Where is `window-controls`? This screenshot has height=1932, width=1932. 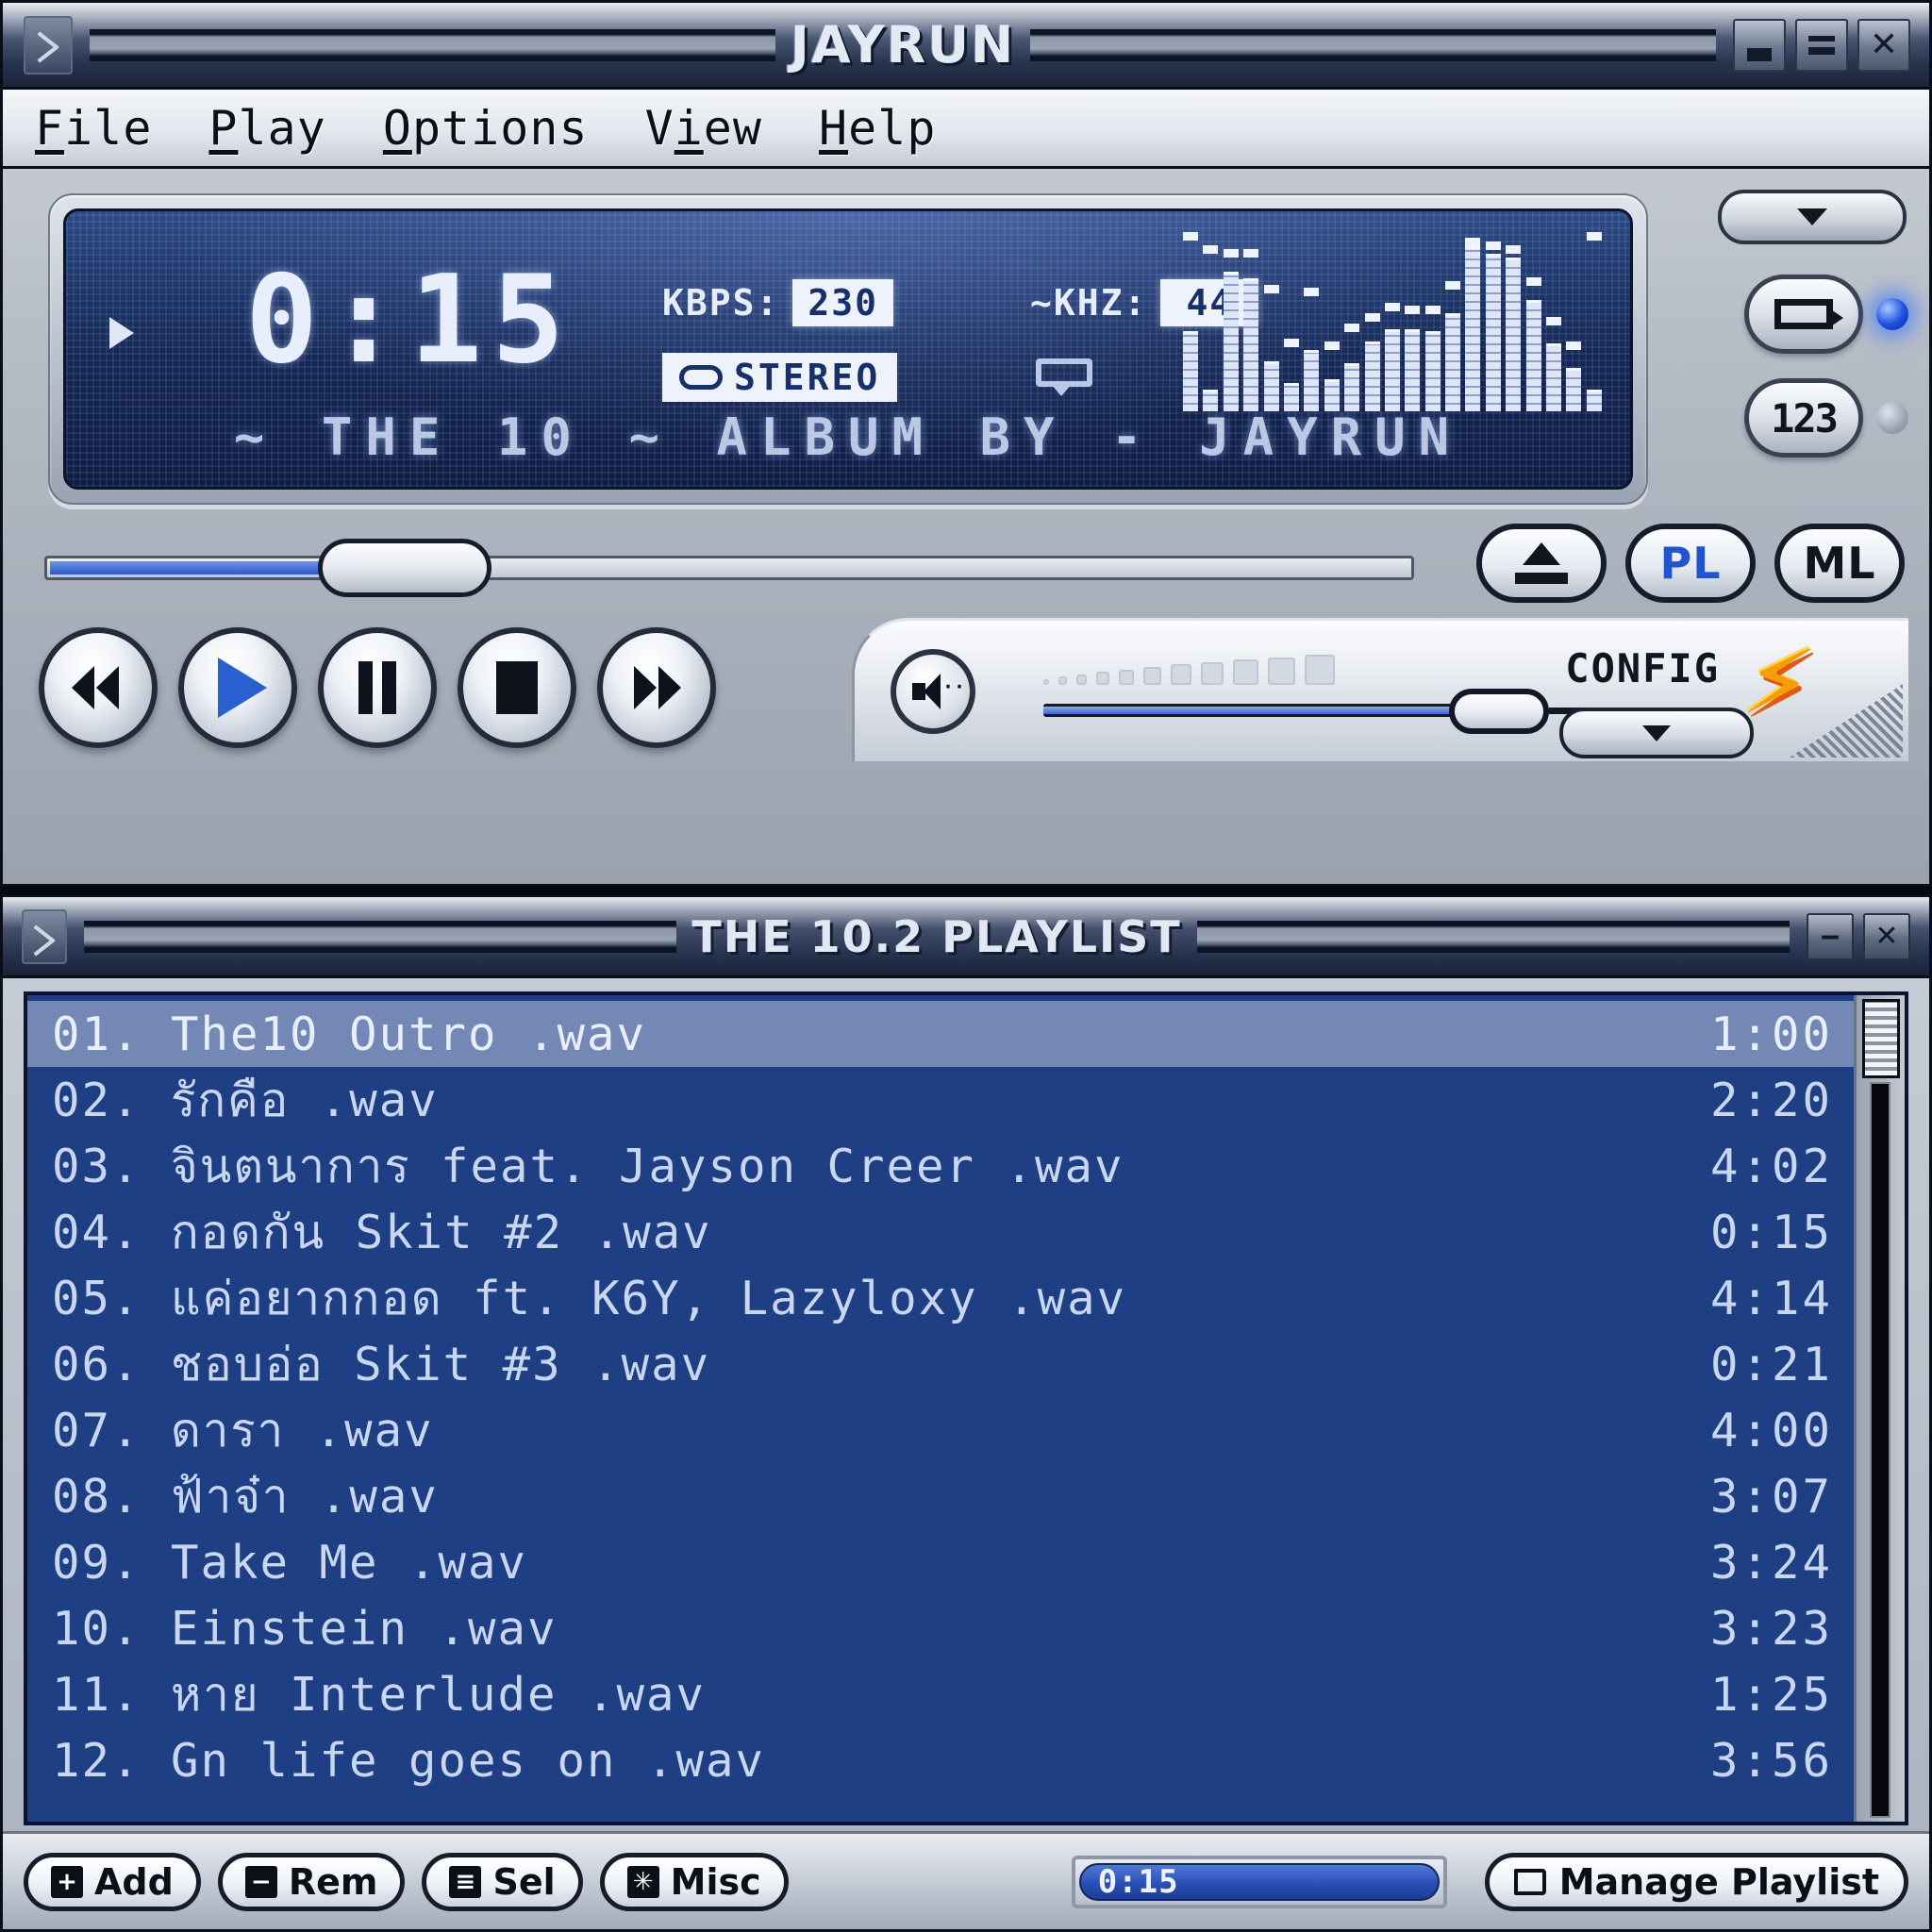 window-controls is located at coordinates (1822, 45).